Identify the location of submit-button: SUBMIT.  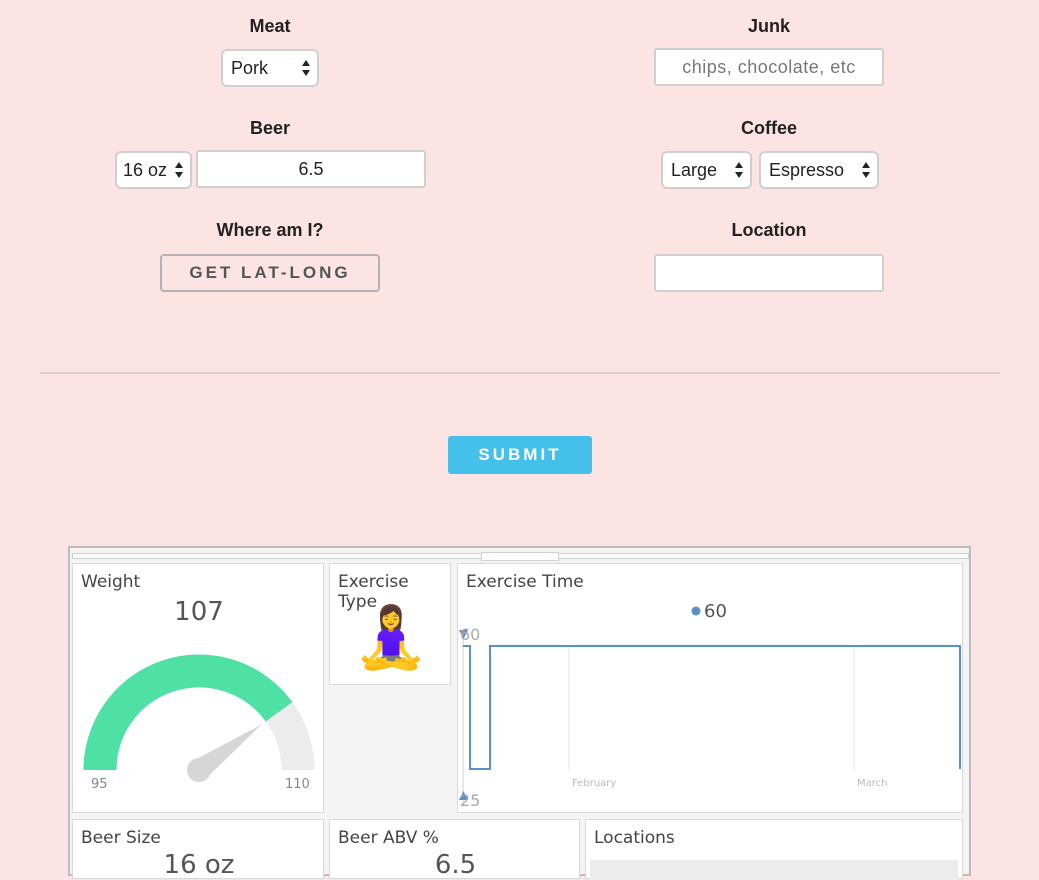
(520, 455).